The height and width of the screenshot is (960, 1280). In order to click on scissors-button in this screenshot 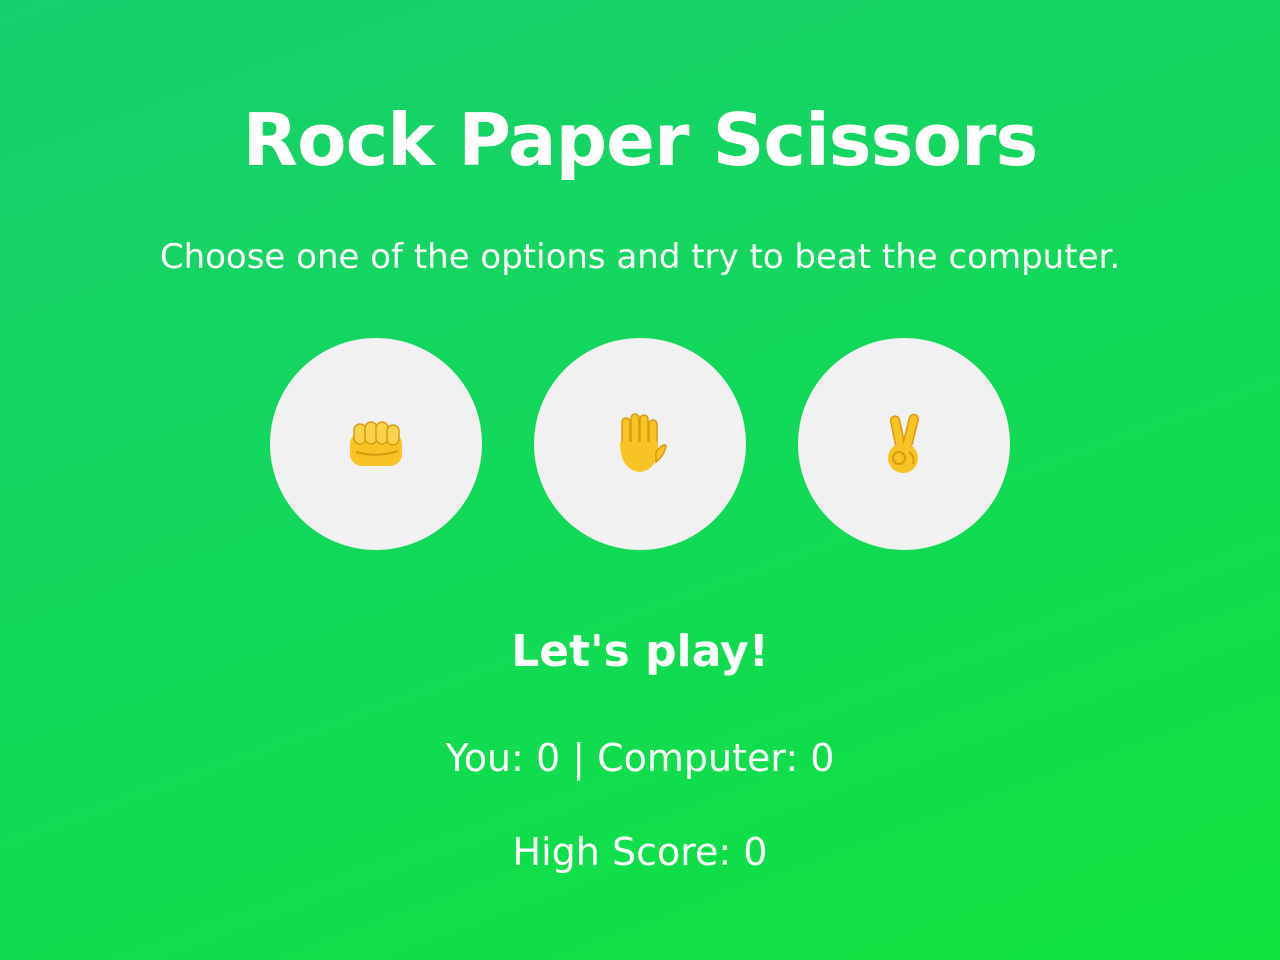, I will do `click(904, 444)`.